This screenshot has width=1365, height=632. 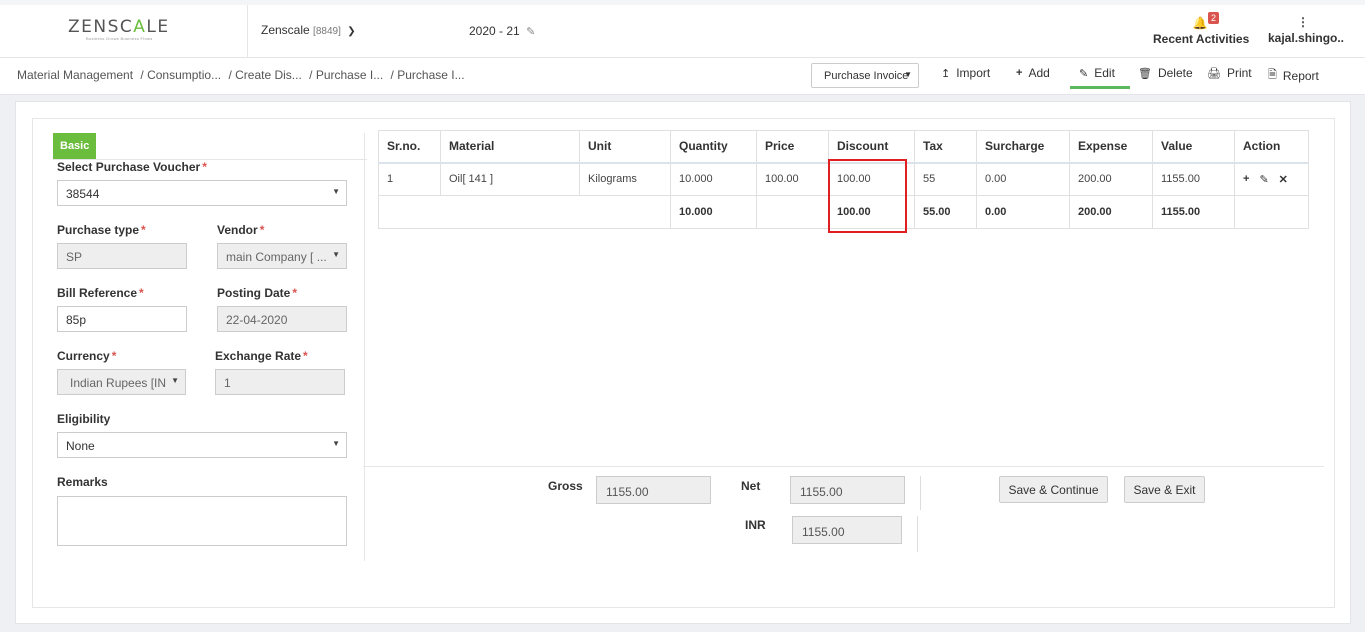 What do you see at coordinates (101, 27) in the screenshot?
I see `logo-text-a: ZENSC` at bounding box center [101, 27].